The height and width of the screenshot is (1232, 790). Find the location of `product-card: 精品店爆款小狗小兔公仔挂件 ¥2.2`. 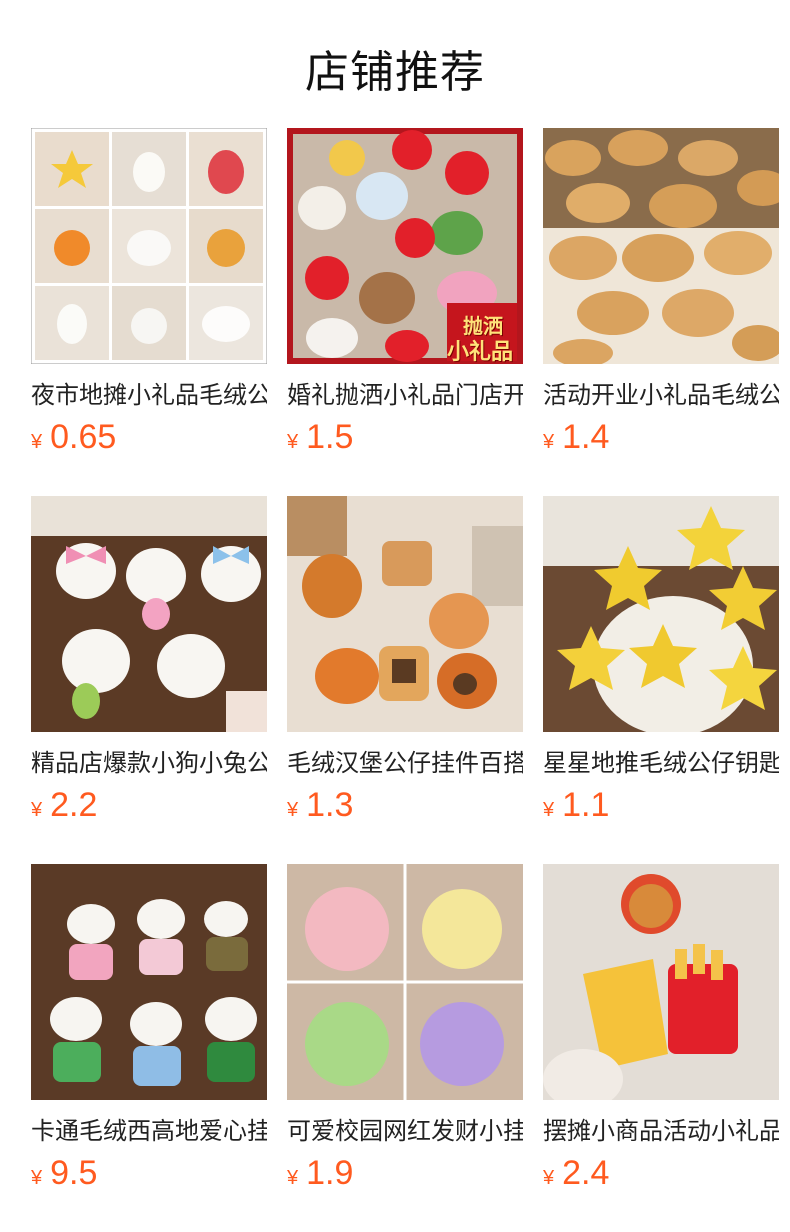

product-card: 精品店爆款小狗小兔公仔挂件 ¥2.2 is located at coordinates (149, 680).